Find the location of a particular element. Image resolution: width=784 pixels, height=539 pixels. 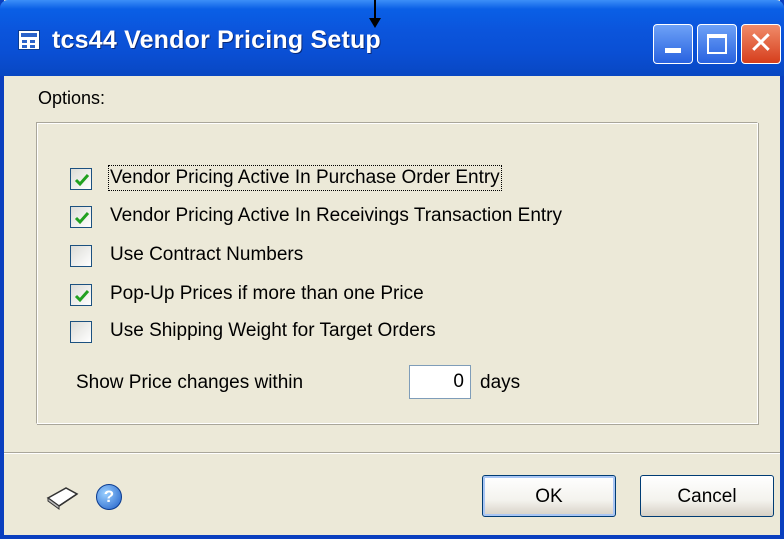

maximize-icon is located at coordinates (717, 44).